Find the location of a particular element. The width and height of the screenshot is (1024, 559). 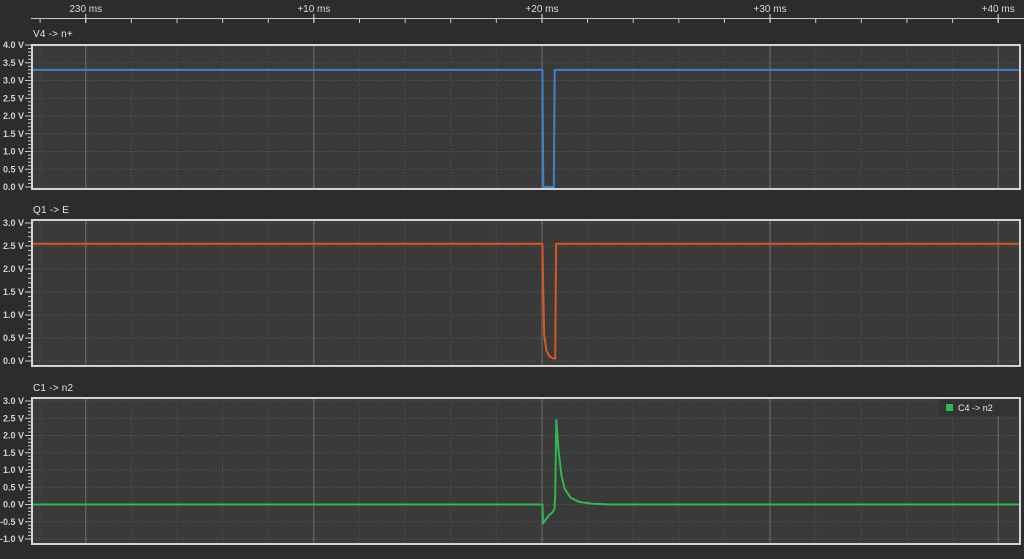

plot1-title: V4 -> n+ is located at coordinates (53, 34).